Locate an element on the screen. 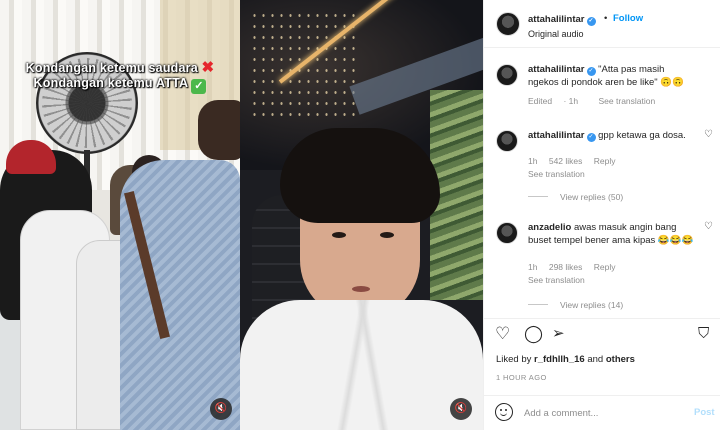 Image resolution: width=720 pixels, height=430 pixels. video-caption-line2: Kondangan ketemu ATTA ✓ is located at coordinates (120, 85).